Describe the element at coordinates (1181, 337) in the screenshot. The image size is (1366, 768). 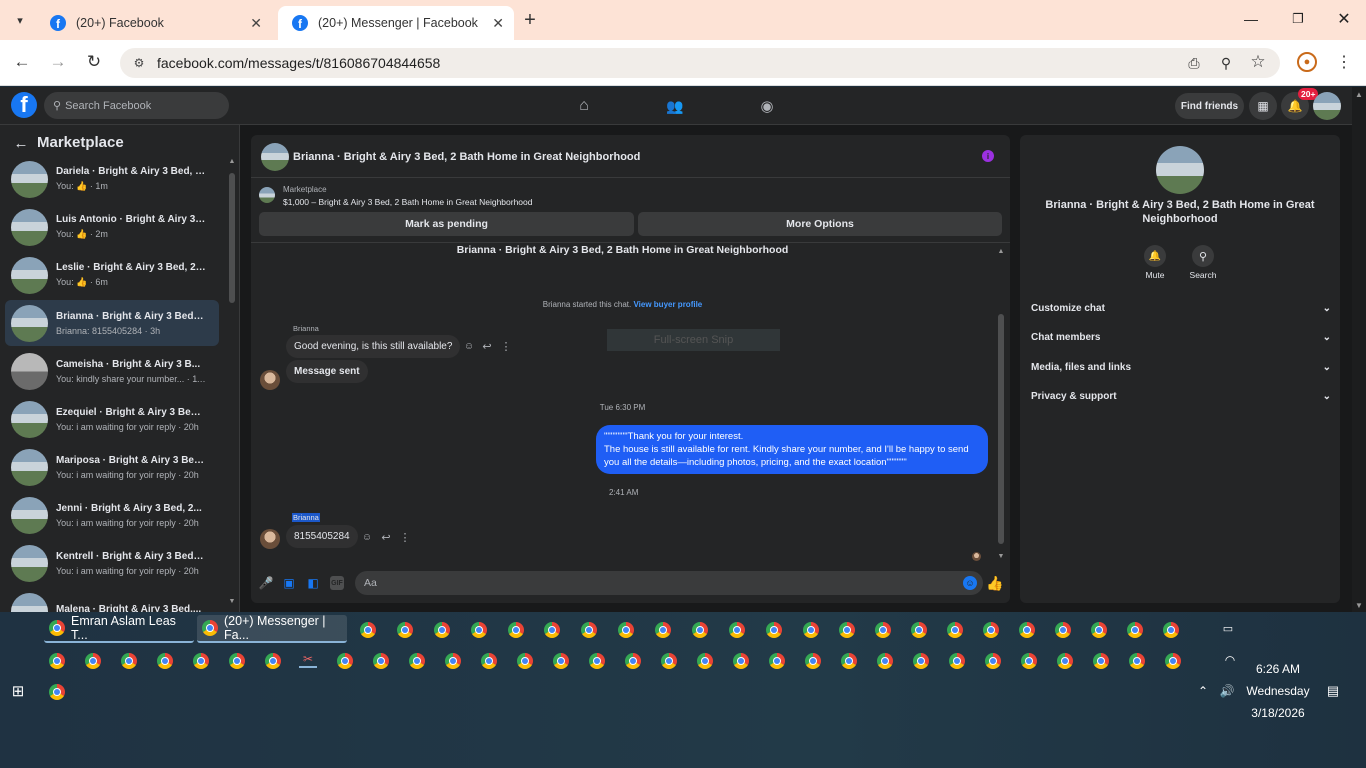
I see `chat-members-section: Chat members ⌄` at that location.